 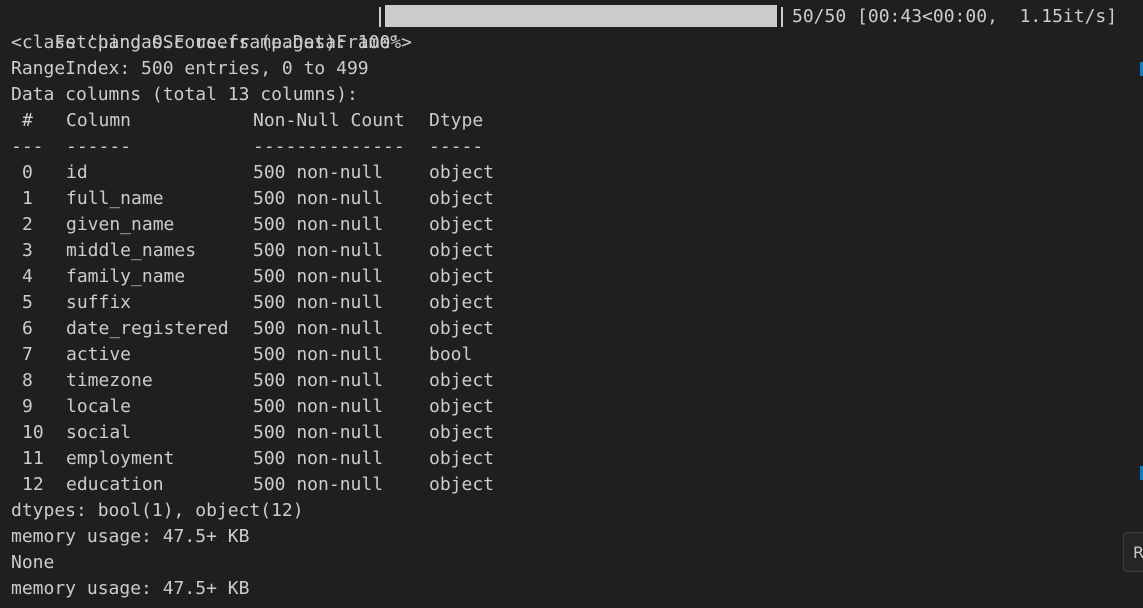 What do you see at coordinates (130, 536) in the screenshot?
I see `memory-usage-line: memory usage: 47.5+ KB` at bounding box center [130, 536].